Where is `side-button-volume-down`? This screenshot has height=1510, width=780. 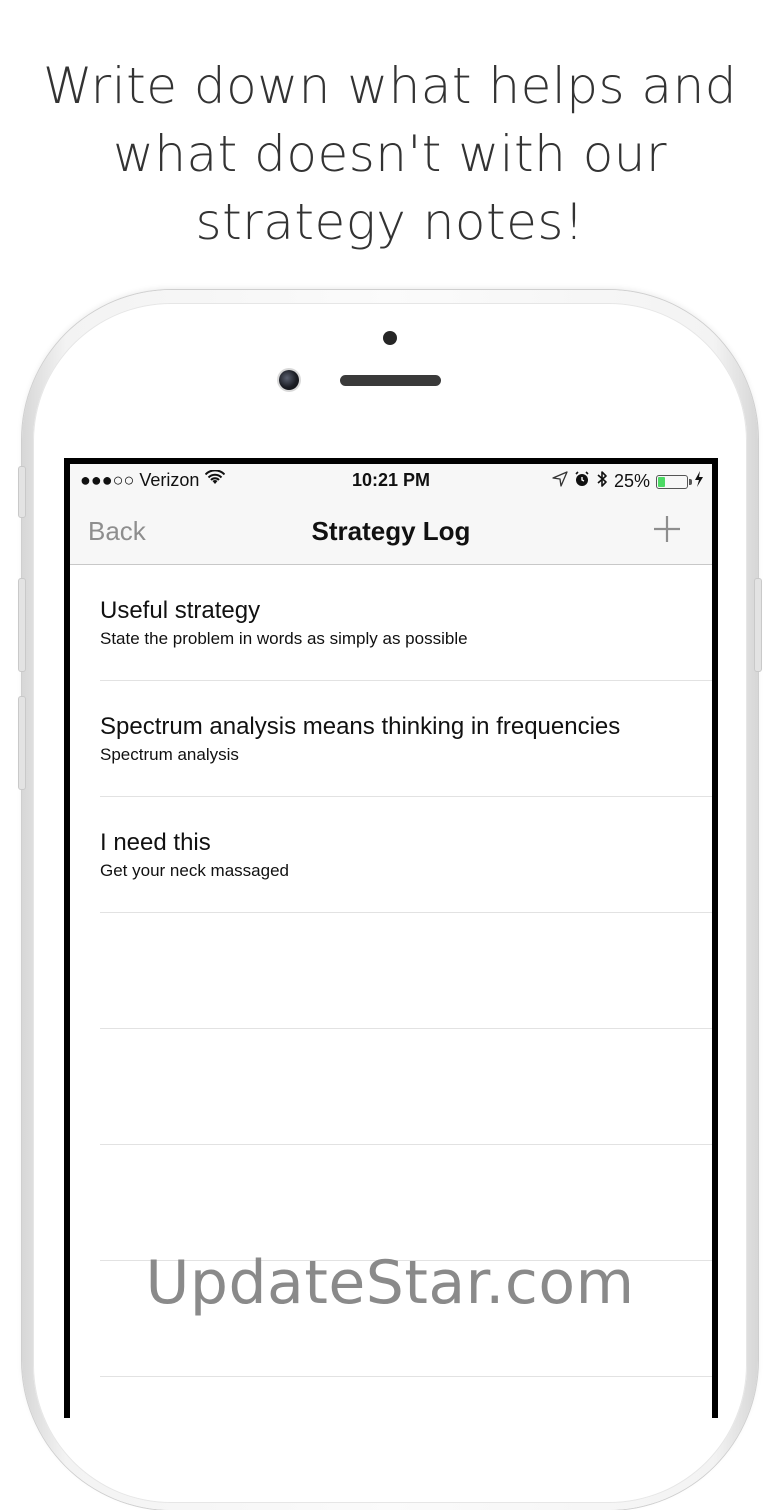
side-button-volume-down is located at coordinates (22, 743).